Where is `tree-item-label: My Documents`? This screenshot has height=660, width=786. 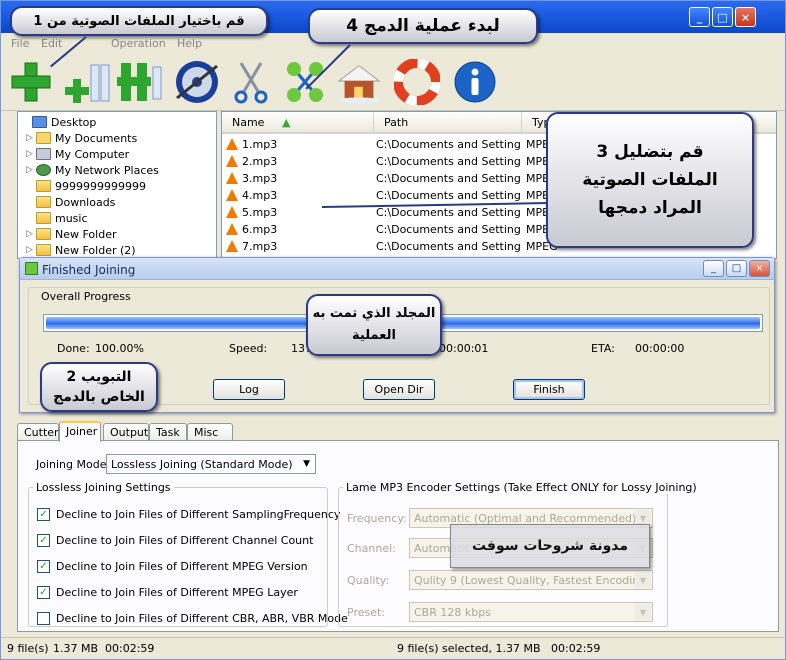
tree-item-label: My Documents is located at coordinates (96, 138).